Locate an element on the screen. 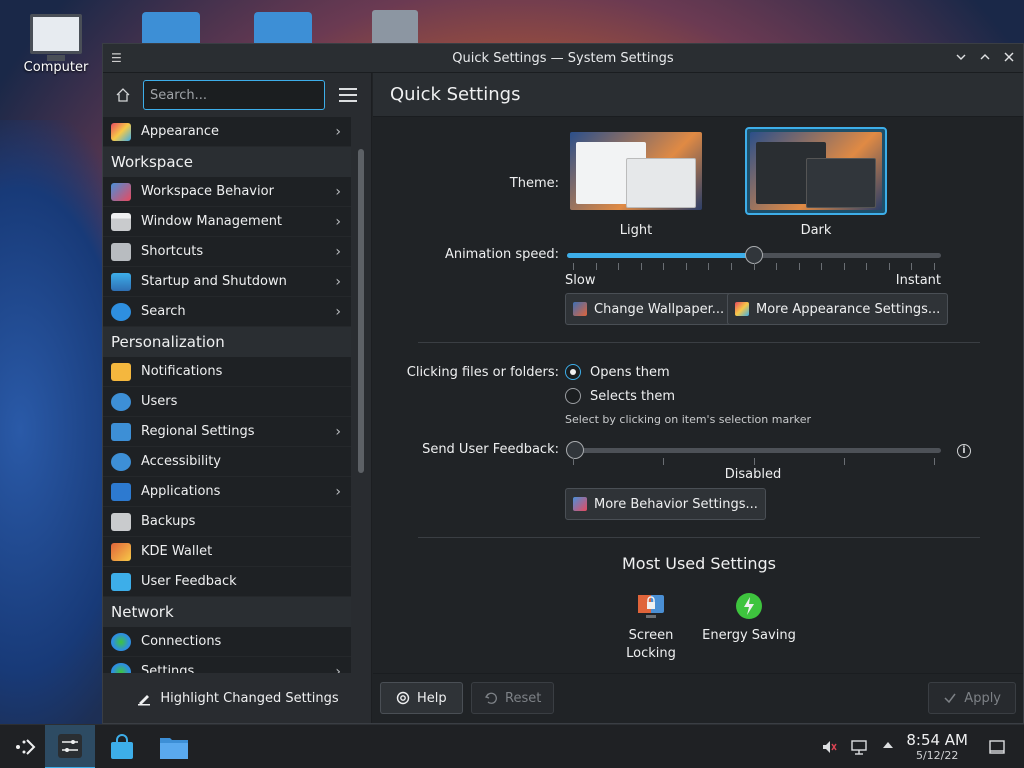 The width and height of the screenshot is (1024, 768). highlight-changed-label: Highlight Changed Settings is located at coordinates (249, 698).